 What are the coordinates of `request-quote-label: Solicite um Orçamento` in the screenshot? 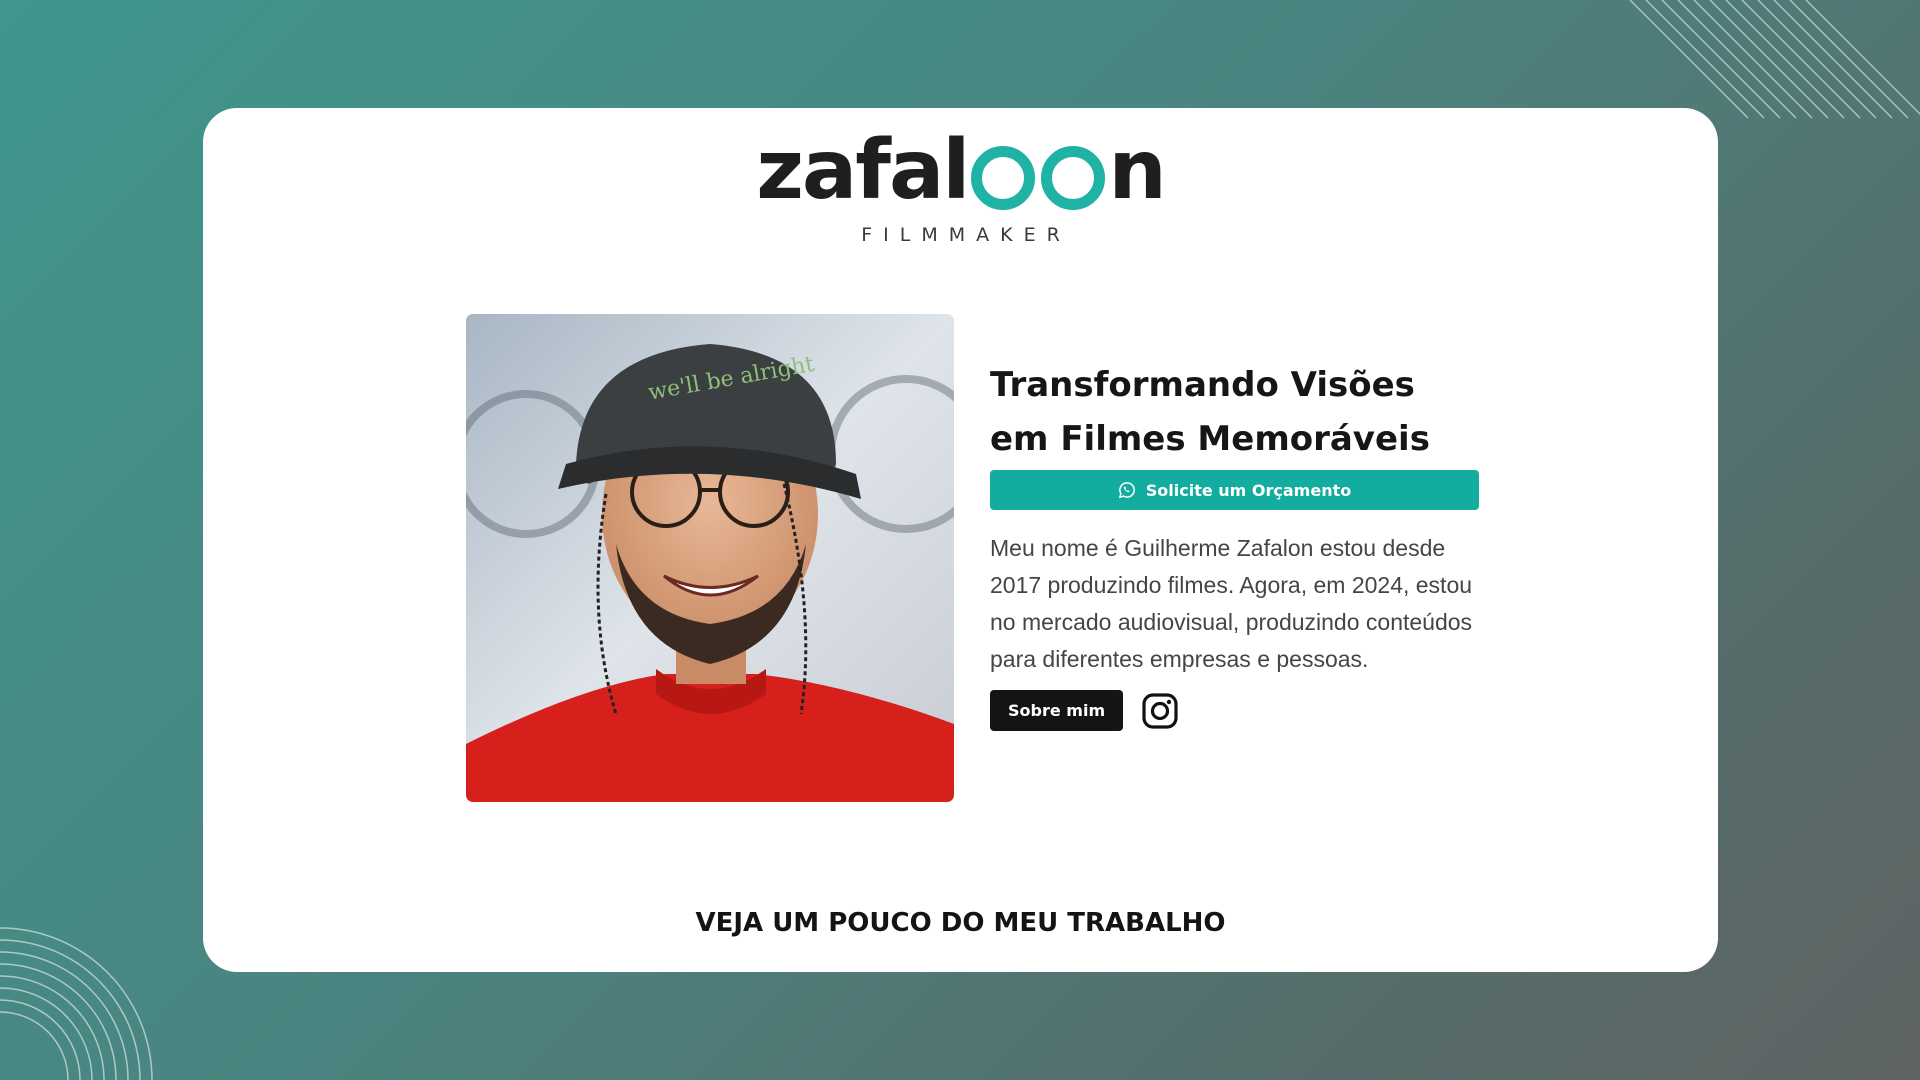 It's located at (1248, 490).